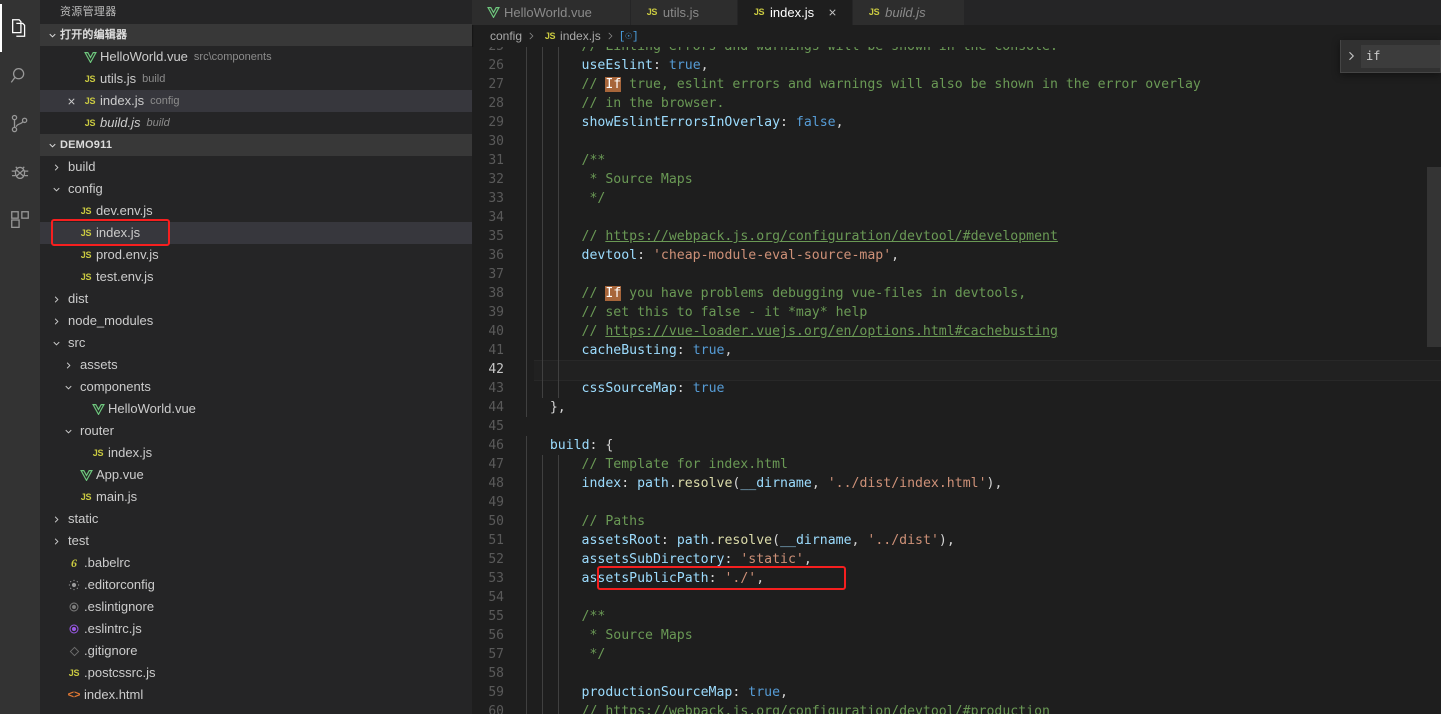 Image resolution: width=1441 pixels, height=714 pixels. I want to click on tree-item-build: build, so click(256, 167).